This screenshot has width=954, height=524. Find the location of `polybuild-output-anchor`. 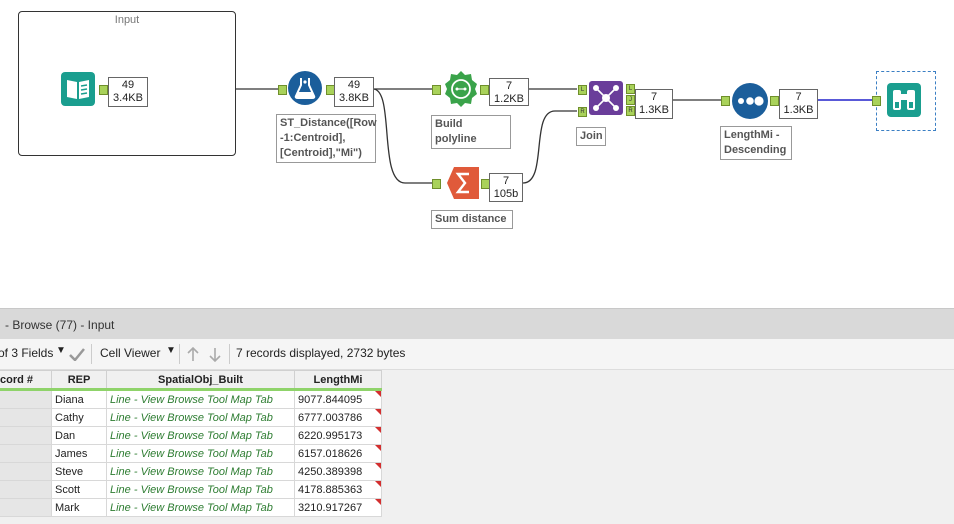

polybuild-output-anchor is located at coordinates (484, 90).